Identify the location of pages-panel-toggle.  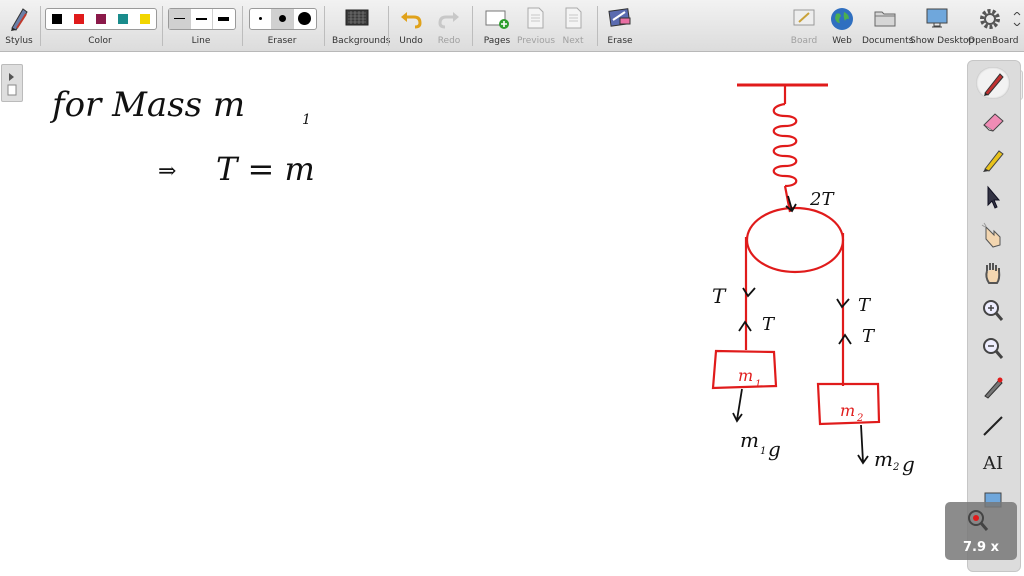
(12, 83).